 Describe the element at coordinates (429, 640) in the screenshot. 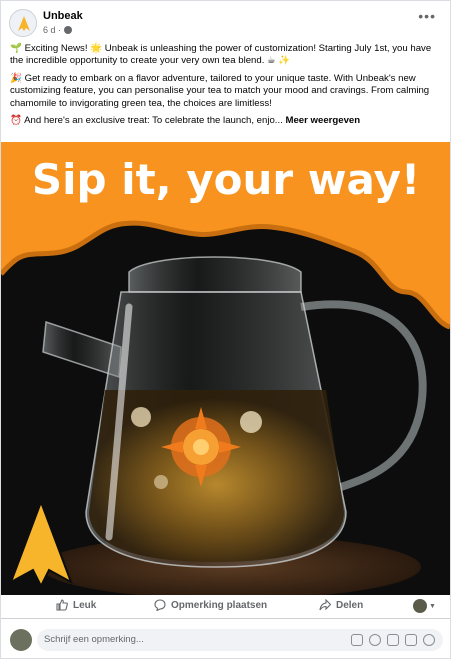

I see `stamp-icon` at that location.